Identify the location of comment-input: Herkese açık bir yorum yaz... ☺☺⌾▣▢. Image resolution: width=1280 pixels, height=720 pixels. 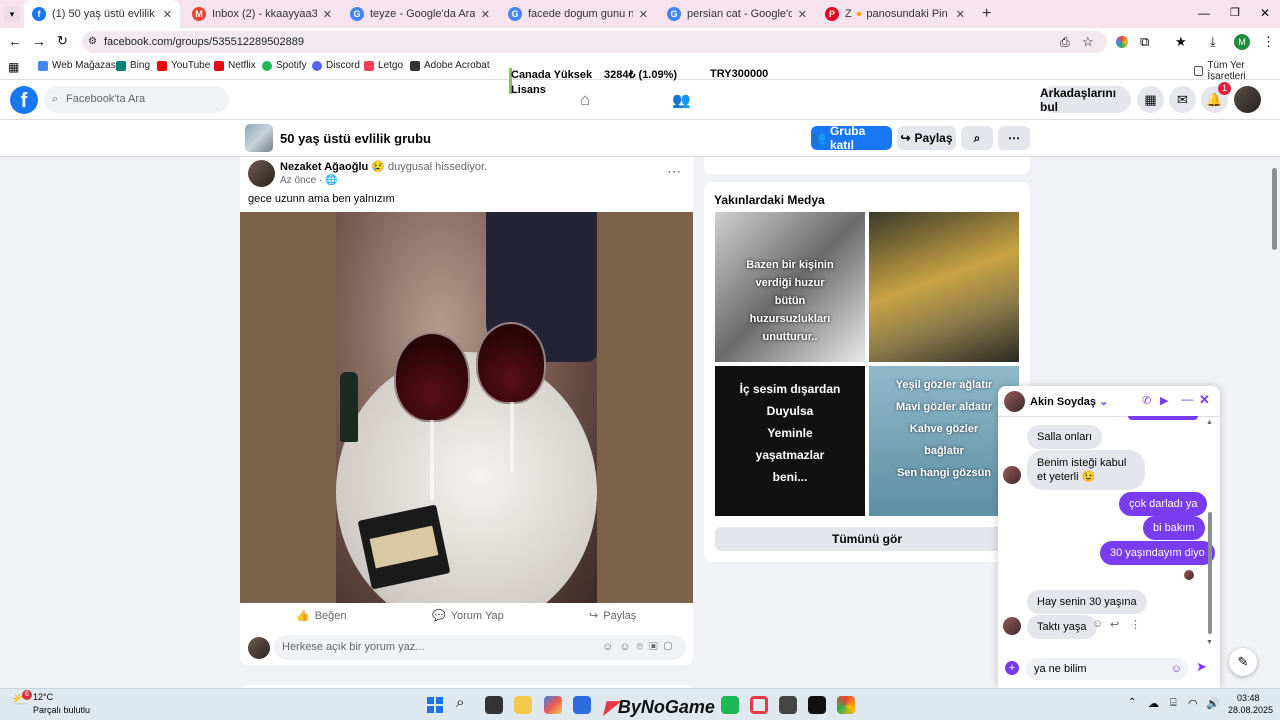
(480, 647).